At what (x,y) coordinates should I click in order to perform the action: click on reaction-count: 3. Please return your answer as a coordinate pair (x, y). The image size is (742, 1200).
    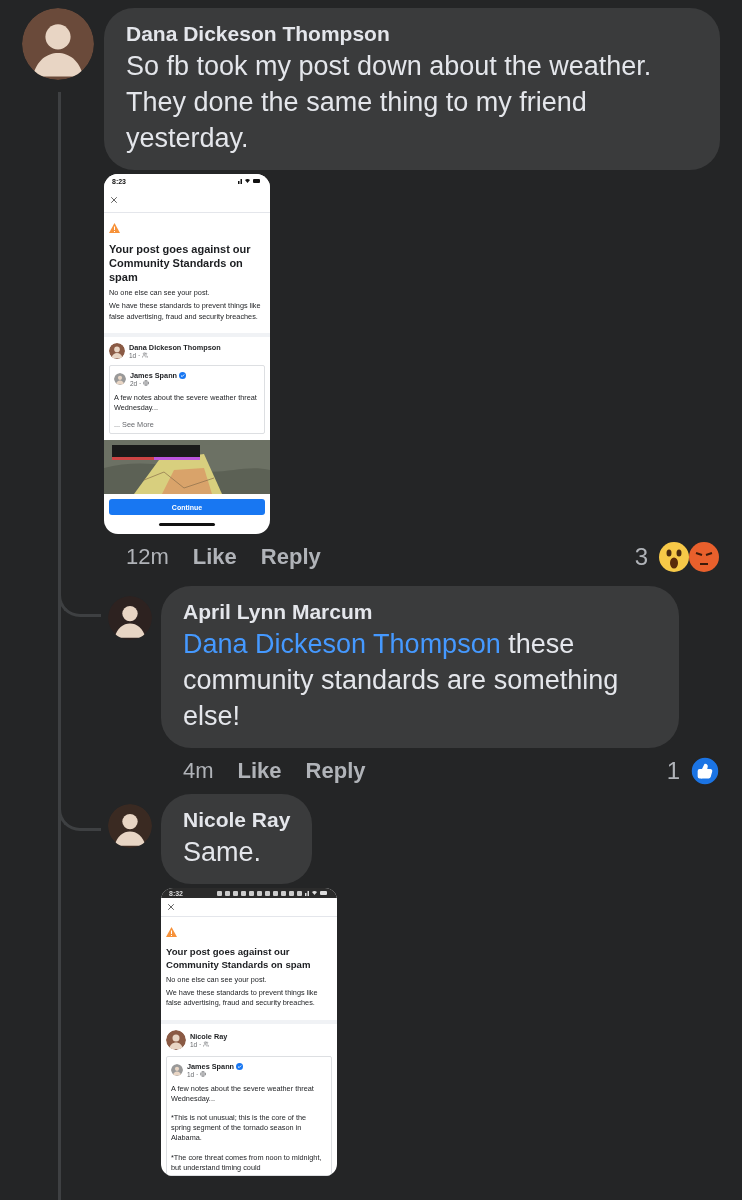
    Looking at the image, I should click on (641, 557).